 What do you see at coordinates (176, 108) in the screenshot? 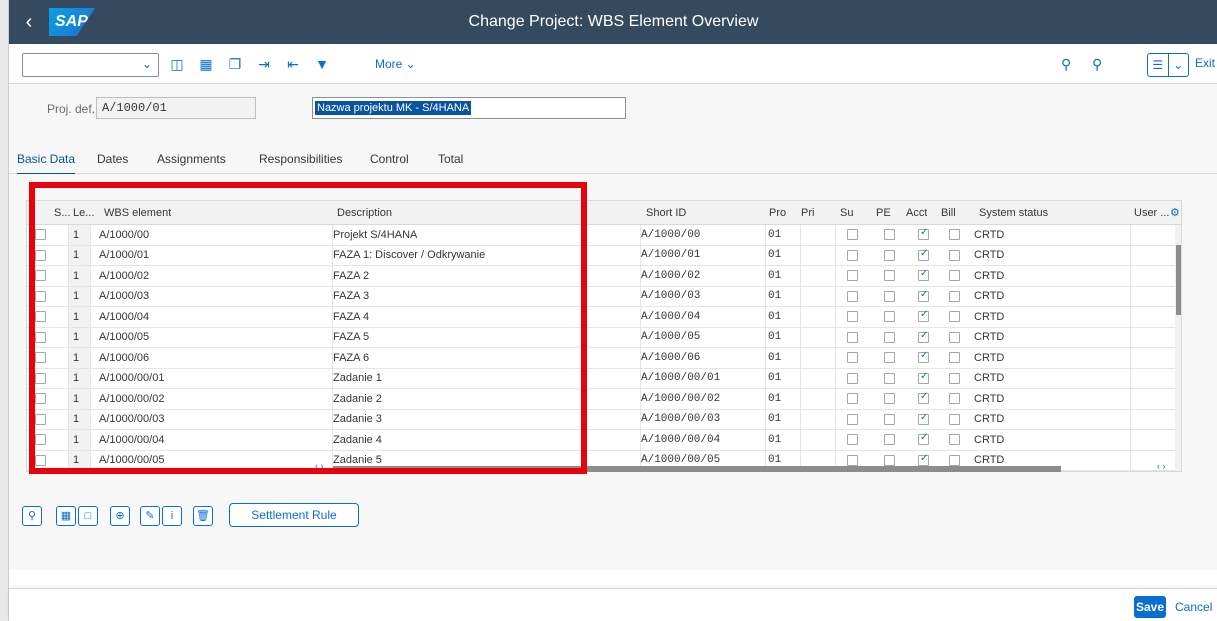
I see `projdef-field: A/1000/01` at bounding box center [176, 108].